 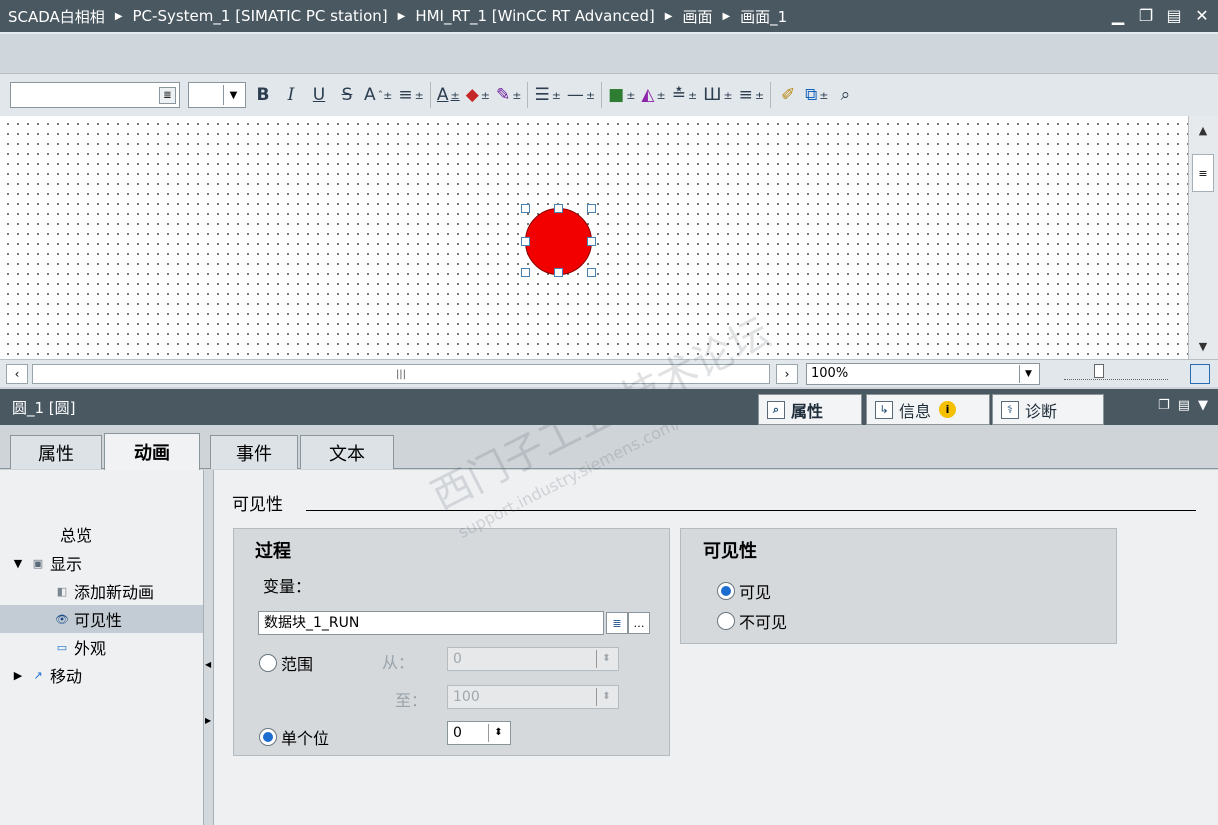 What do you see at coordinates (62, 619) in the screenshot?
I see `eye-icon: 👁` at bounding box center [62, 619].